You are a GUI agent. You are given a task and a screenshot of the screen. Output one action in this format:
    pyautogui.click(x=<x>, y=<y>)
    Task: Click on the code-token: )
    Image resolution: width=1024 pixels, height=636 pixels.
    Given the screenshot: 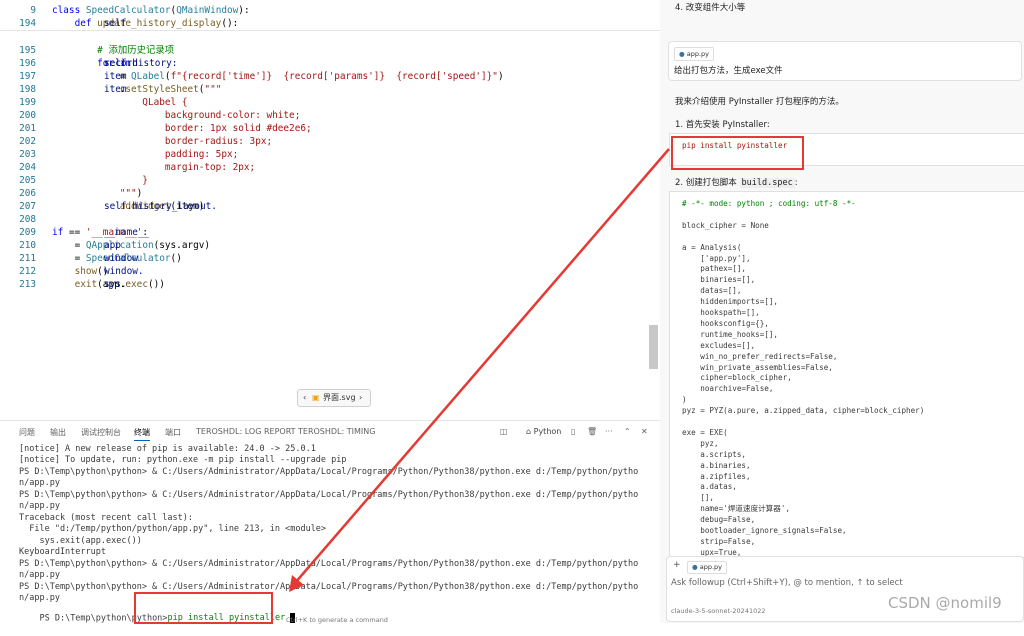 What is the action you would take?
    pyautogui.click(x=500, y=76)
    